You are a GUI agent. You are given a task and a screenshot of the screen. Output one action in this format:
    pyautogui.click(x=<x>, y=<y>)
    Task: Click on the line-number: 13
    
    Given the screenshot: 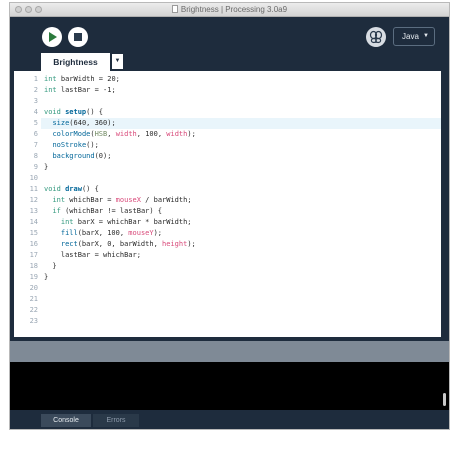 What is the action you would take?
    pyautogui.click(x=33, y=211)
    